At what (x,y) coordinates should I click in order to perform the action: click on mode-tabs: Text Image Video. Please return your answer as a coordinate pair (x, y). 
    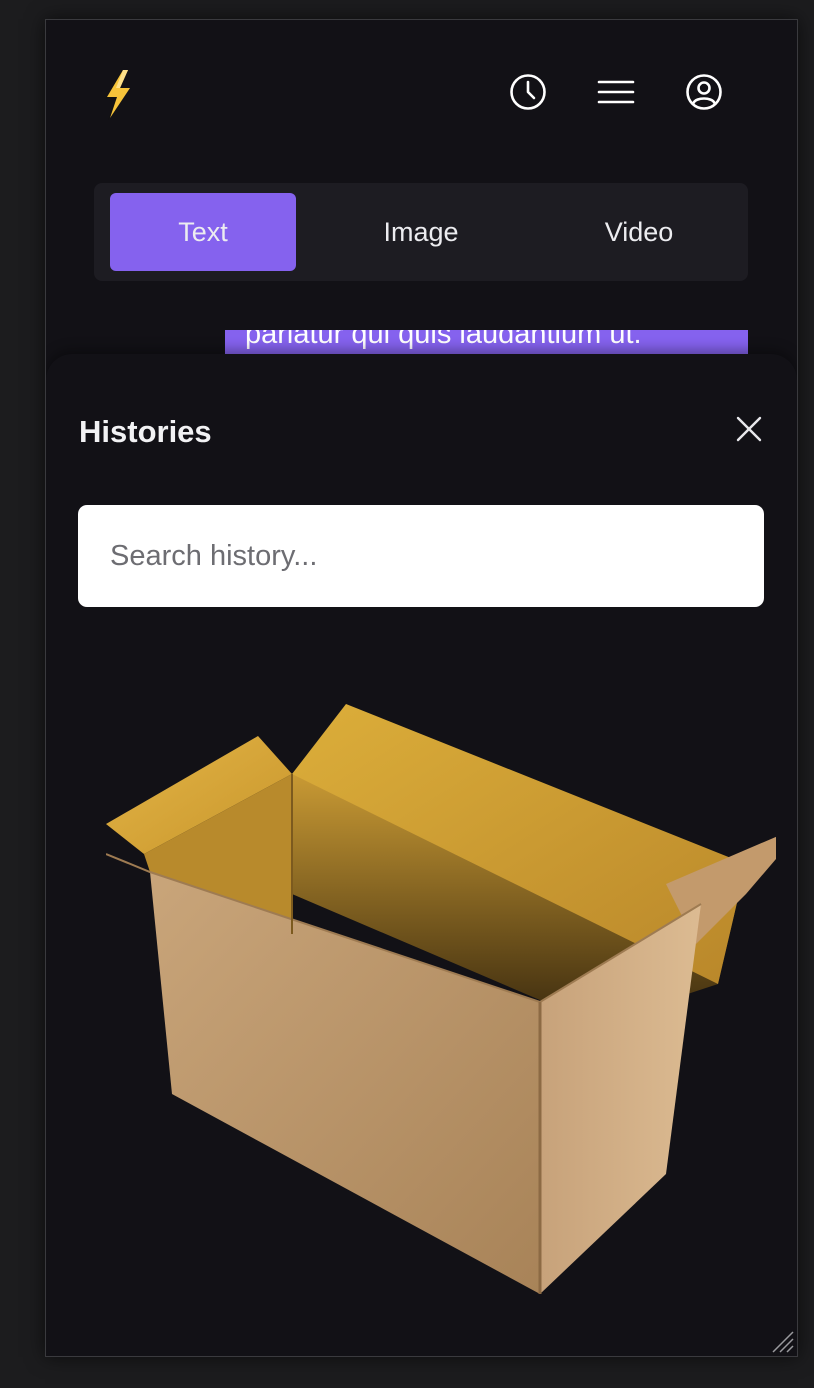
    Looking at the image, I should click on (421, 232).